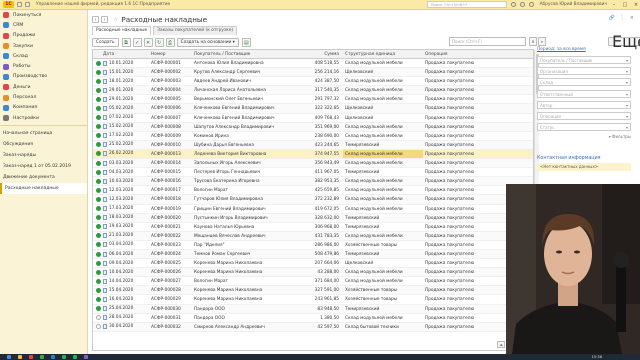 This screenshot has width=640, height=360. What do you see at coordinates (43, 36) in the screenshot?
I see `sidebar-item: Продажи` at bounding box center [43, 36].